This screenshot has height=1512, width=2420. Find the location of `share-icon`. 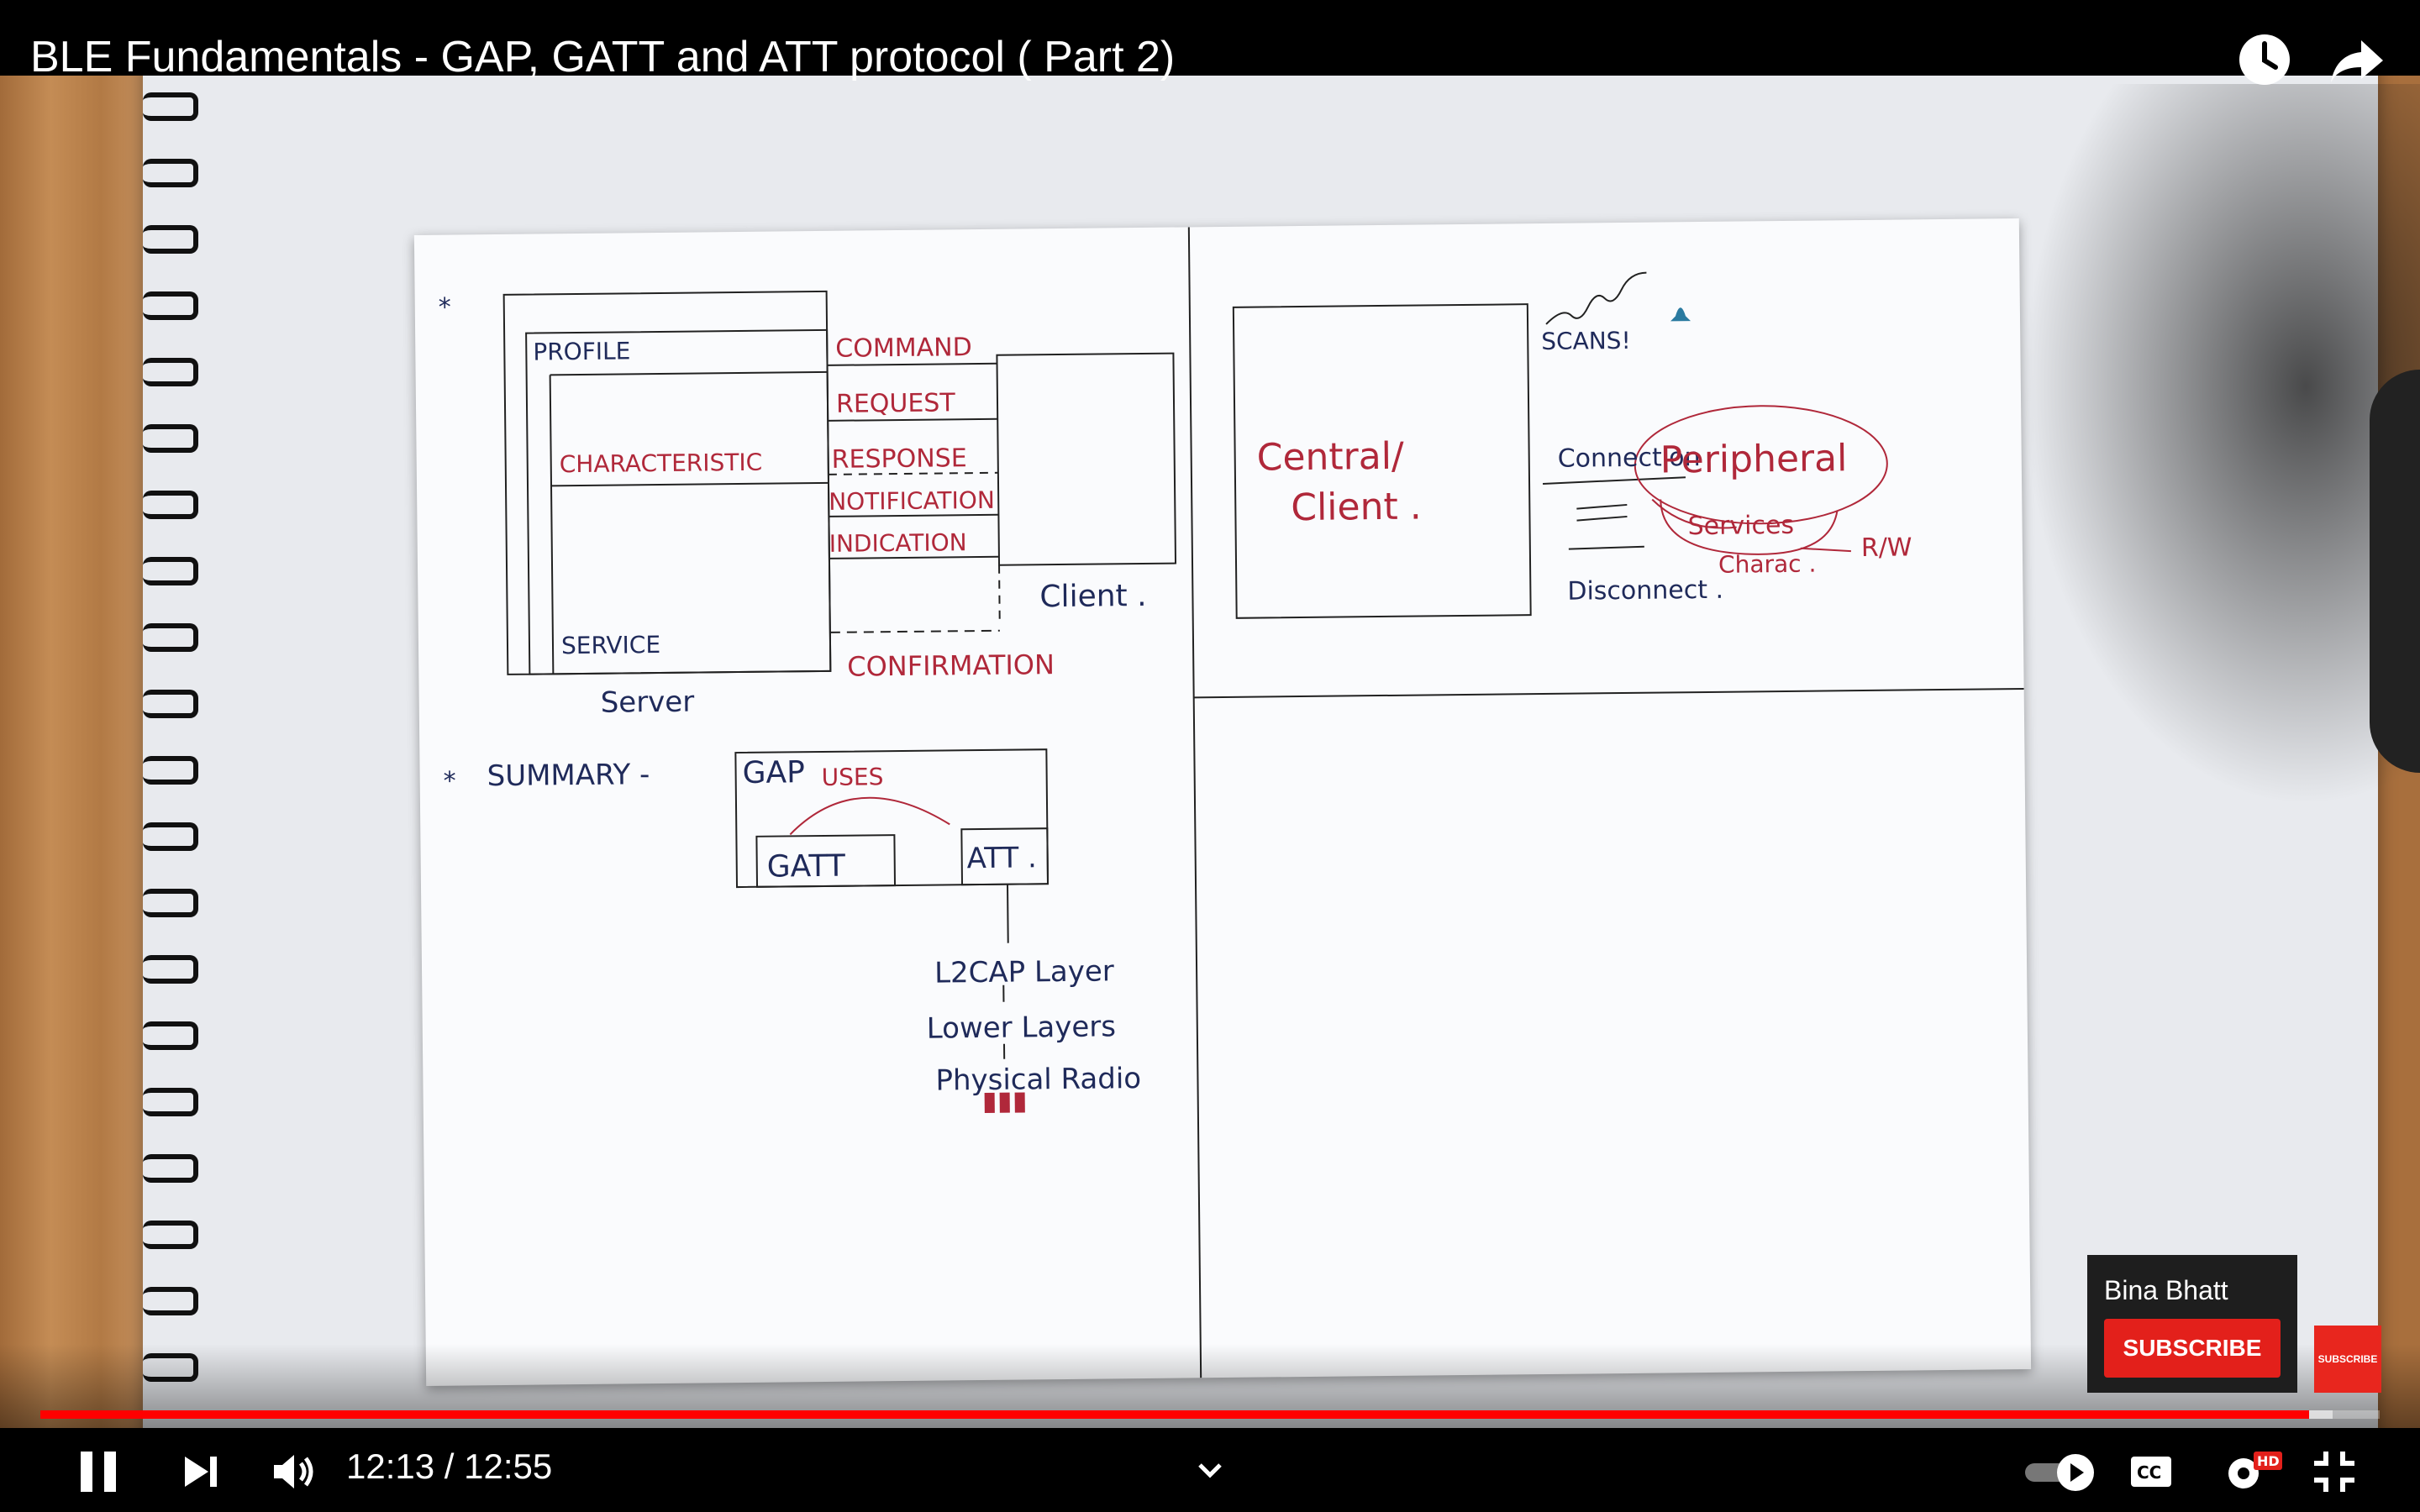

share-icon is located at coordinates (2357, 59).